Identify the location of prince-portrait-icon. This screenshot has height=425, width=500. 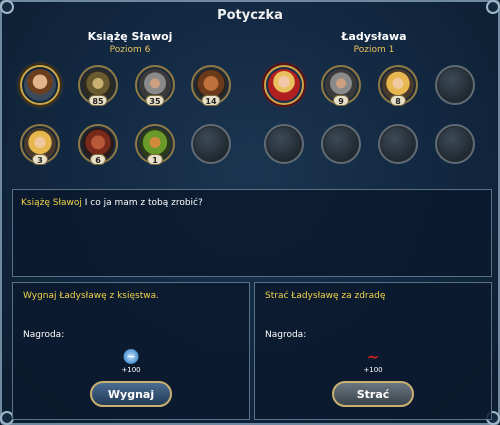
(40, 85).